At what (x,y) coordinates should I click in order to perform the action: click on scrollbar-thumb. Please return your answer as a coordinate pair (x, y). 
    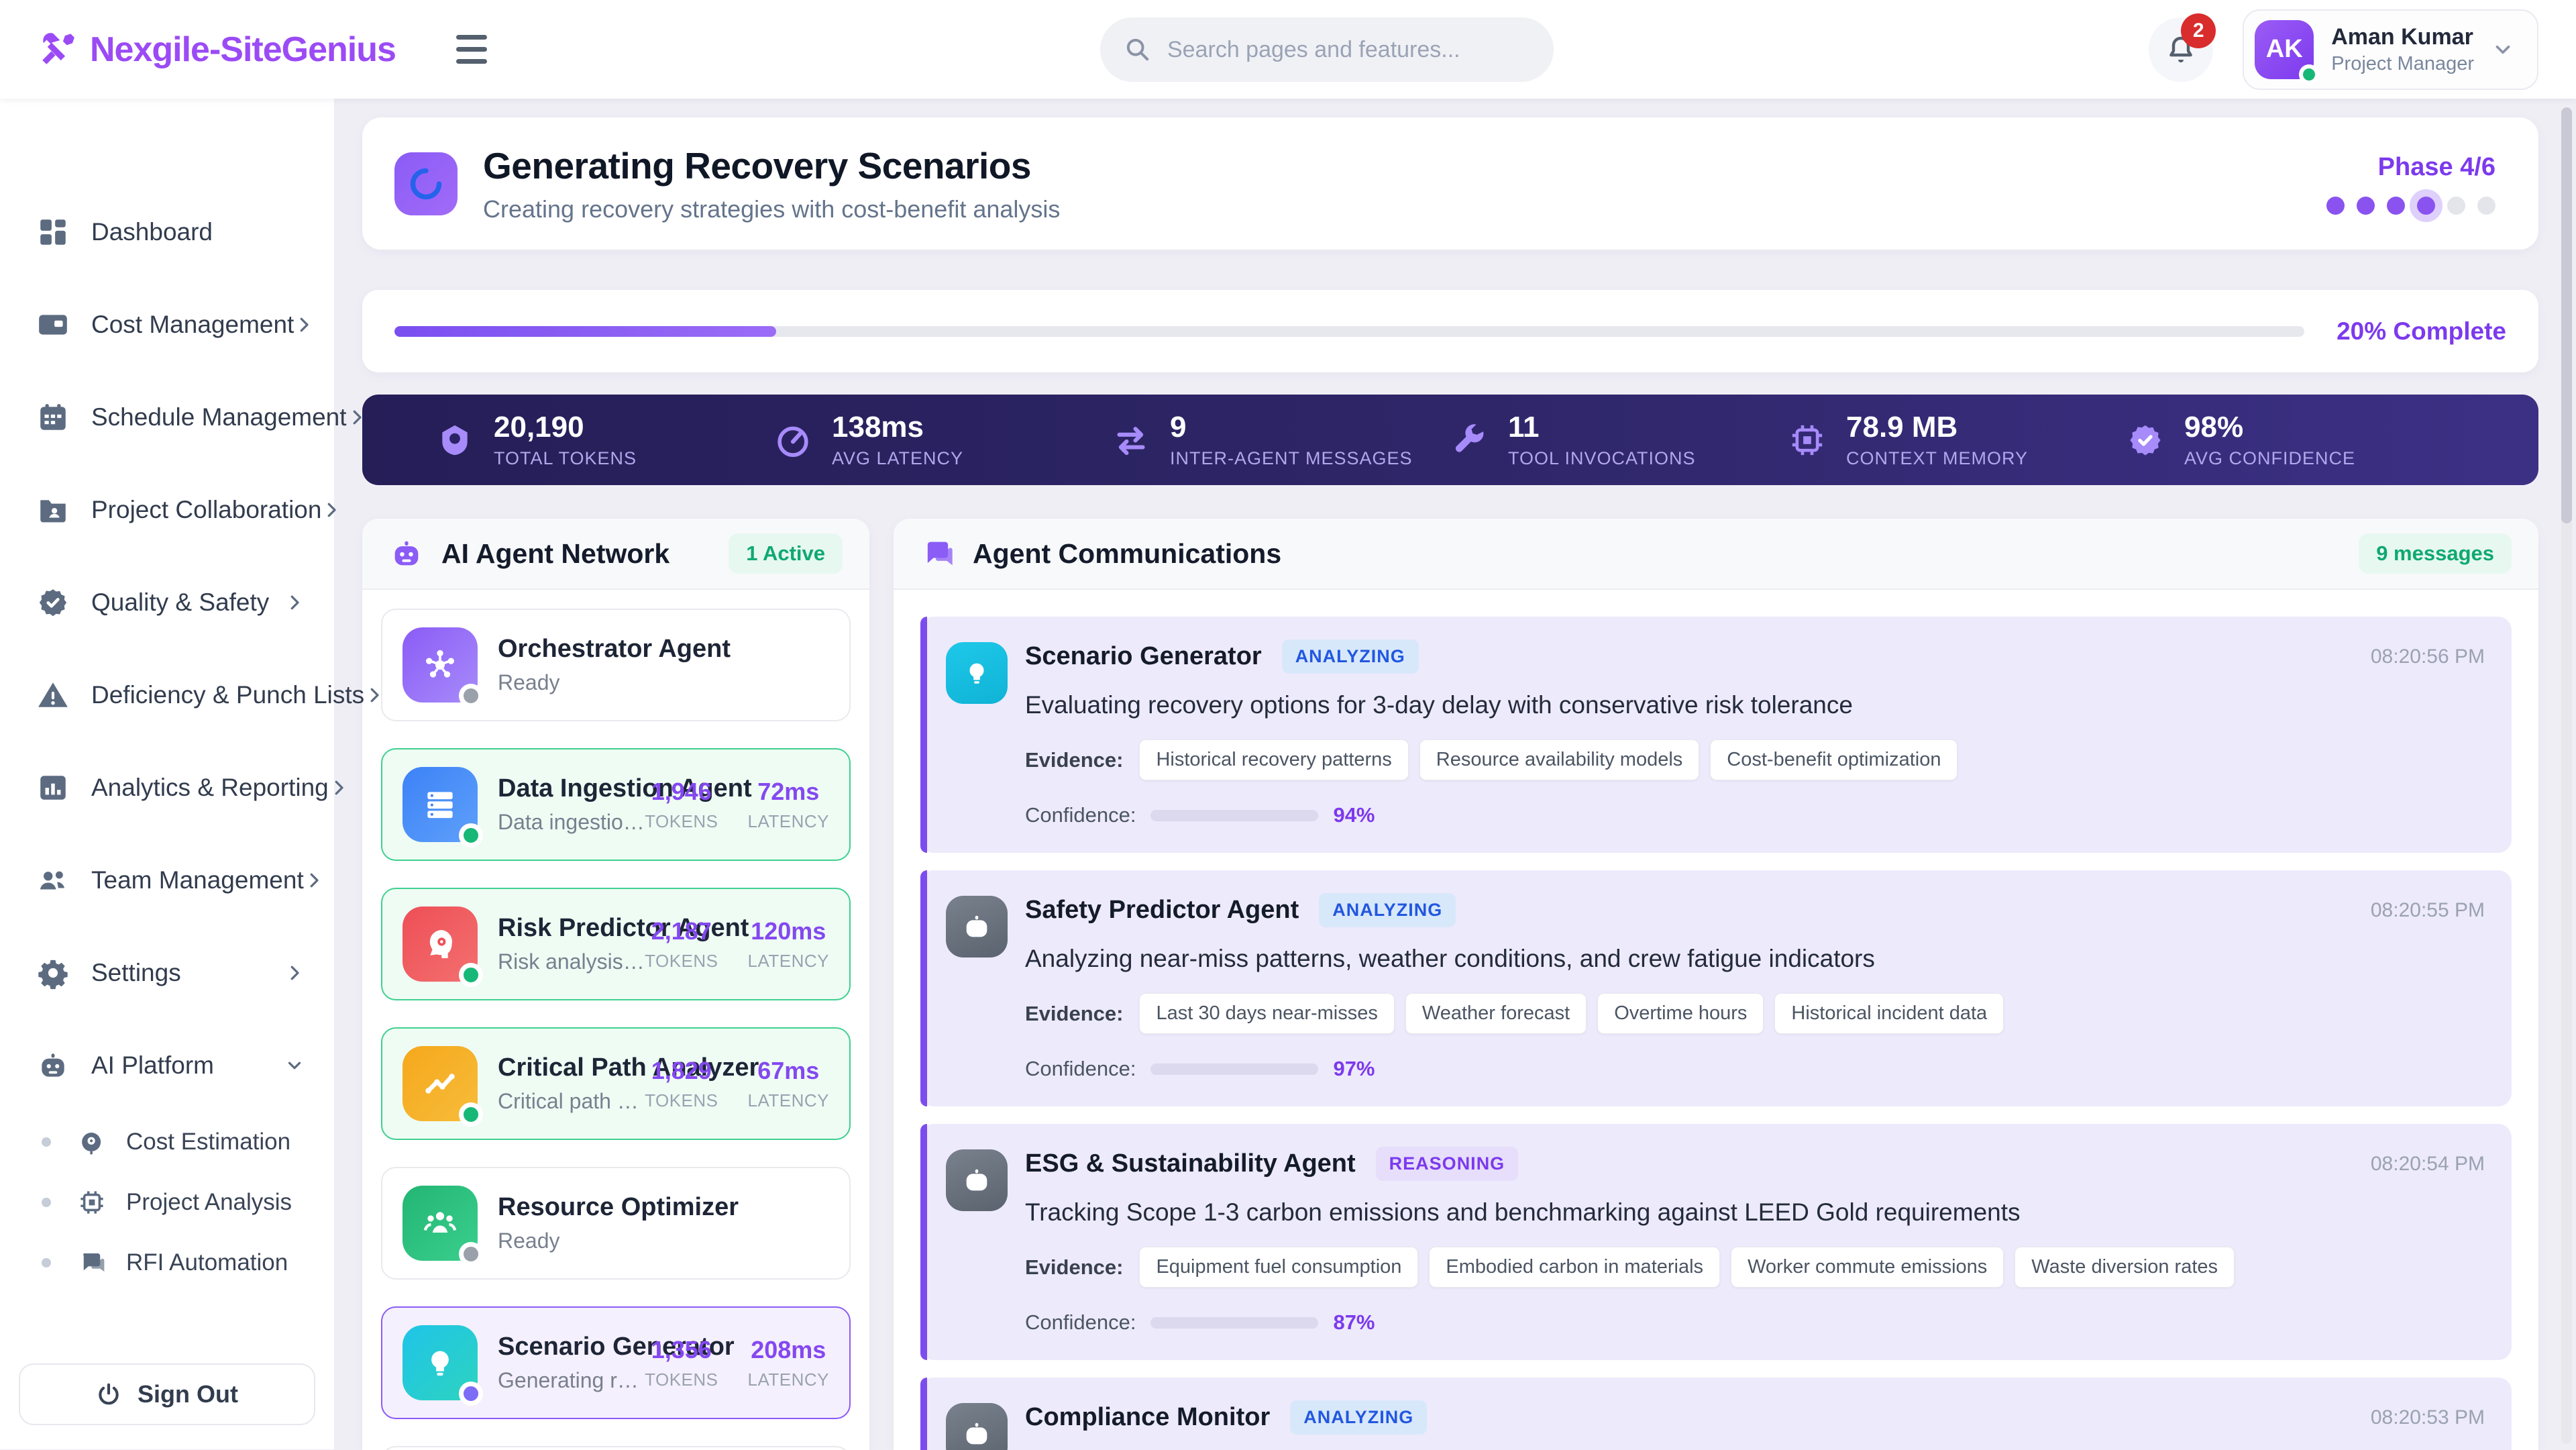
    Looking at the image, I should click on (2566, 315).